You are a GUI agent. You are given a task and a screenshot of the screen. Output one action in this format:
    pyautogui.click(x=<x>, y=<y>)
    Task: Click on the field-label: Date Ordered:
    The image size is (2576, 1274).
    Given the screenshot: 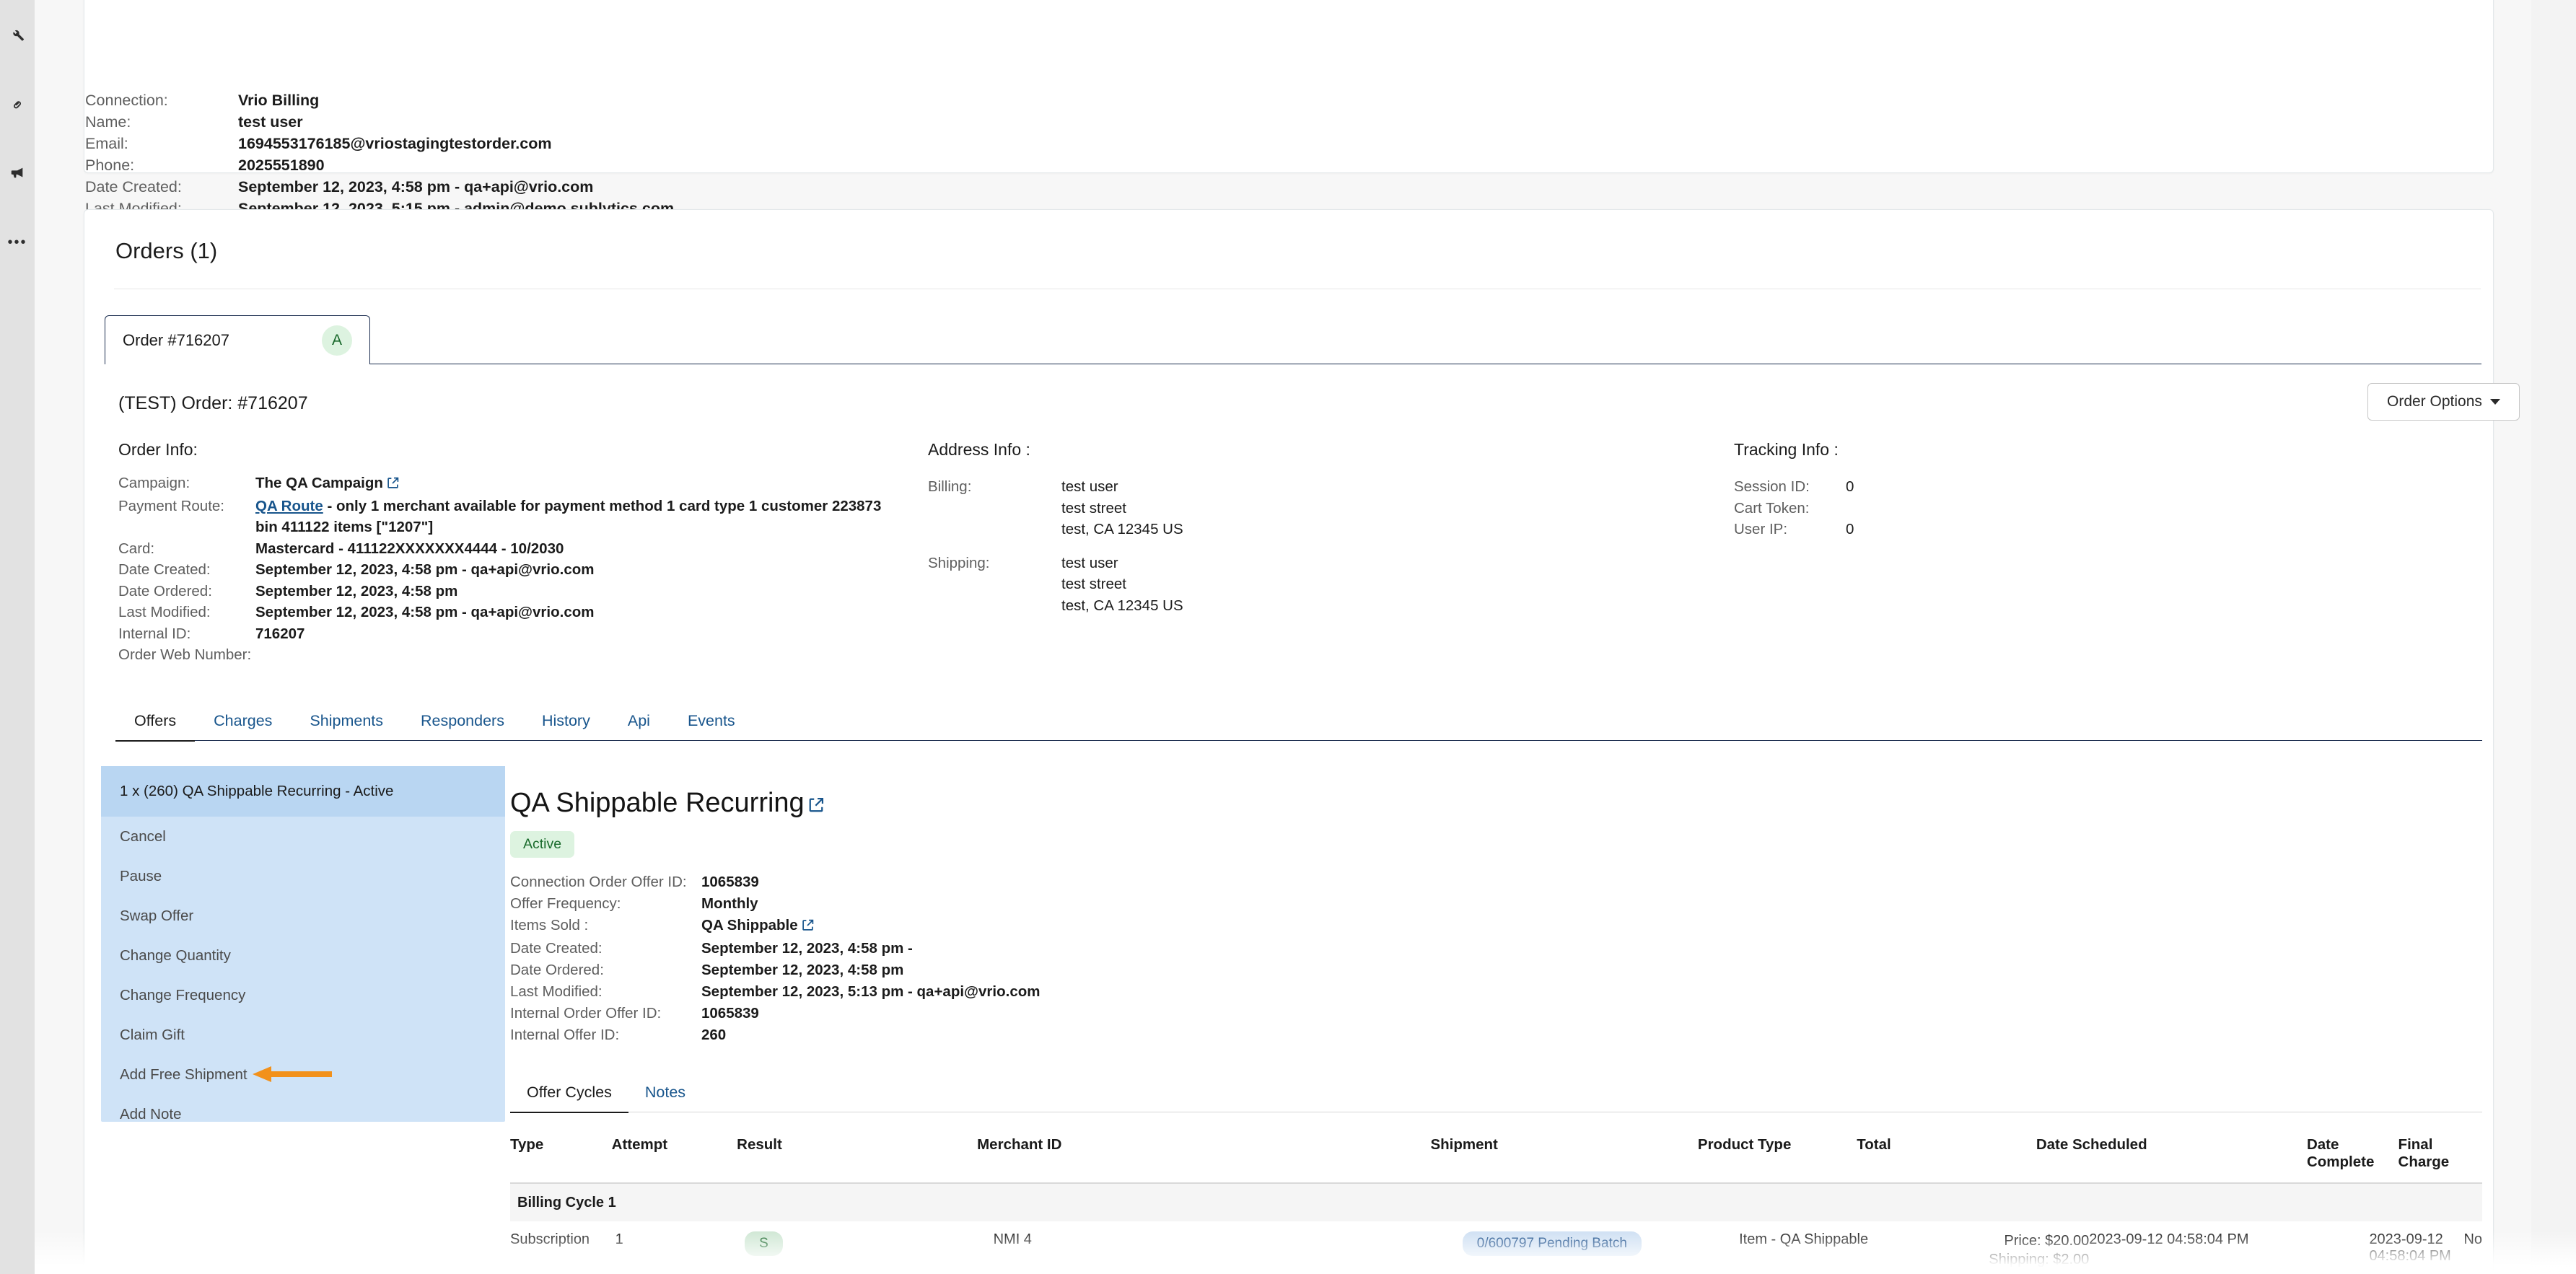 What is the action you would take?
    pyautogui.click(x=165, y=590)
    